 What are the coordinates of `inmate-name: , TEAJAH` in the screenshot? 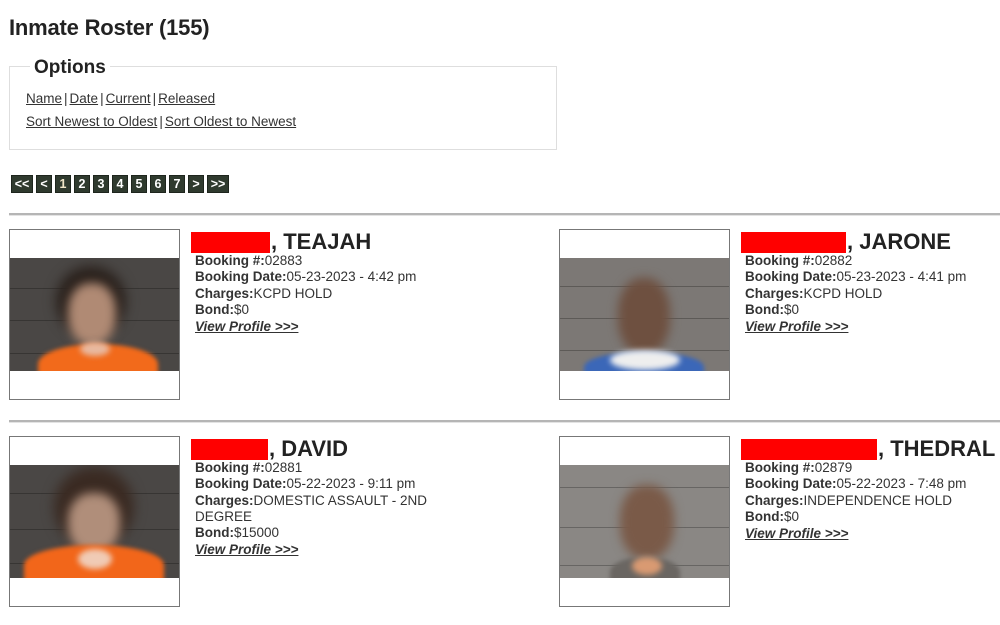 It's located at (321, 241).